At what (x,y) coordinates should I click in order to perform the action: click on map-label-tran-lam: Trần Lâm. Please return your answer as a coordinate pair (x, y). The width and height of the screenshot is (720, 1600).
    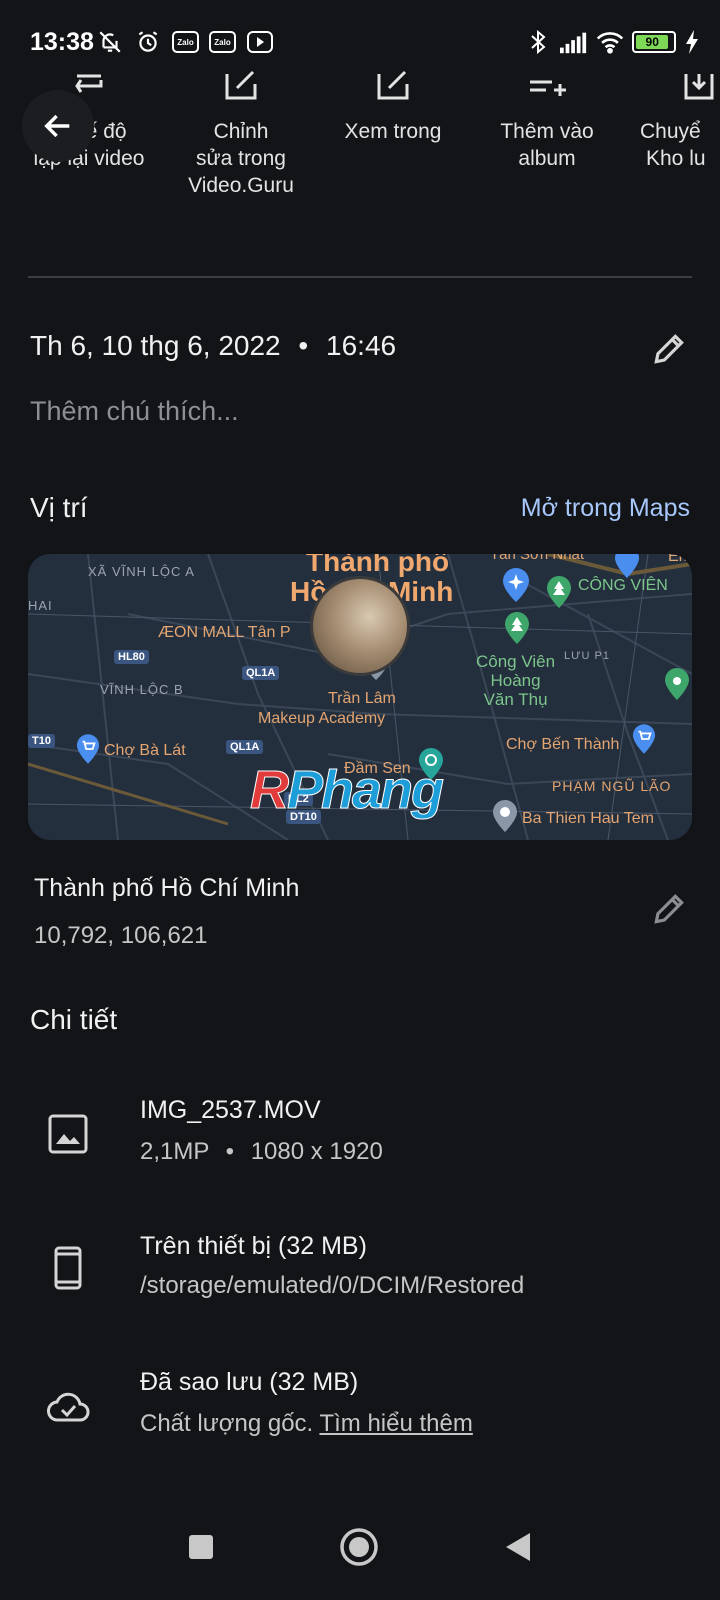
    Looking at the image, I should click on (362, 698).